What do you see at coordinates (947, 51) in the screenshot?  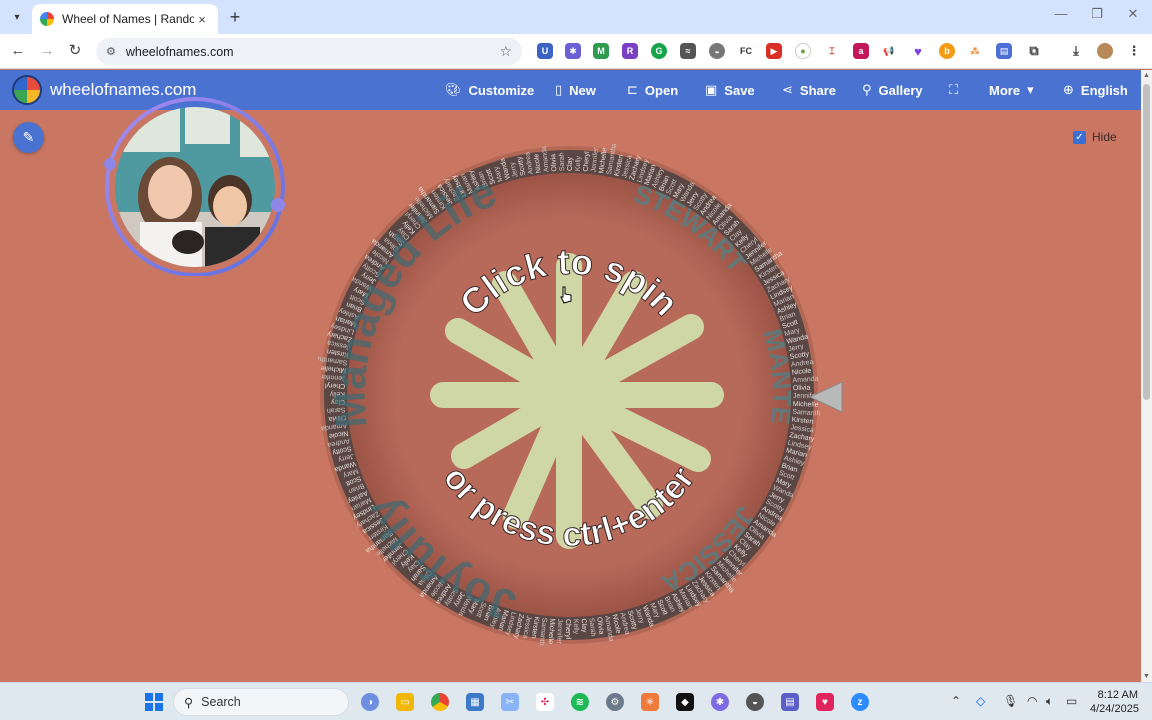 I see `extension-b-icon: b` at bounding box center [947, 51].